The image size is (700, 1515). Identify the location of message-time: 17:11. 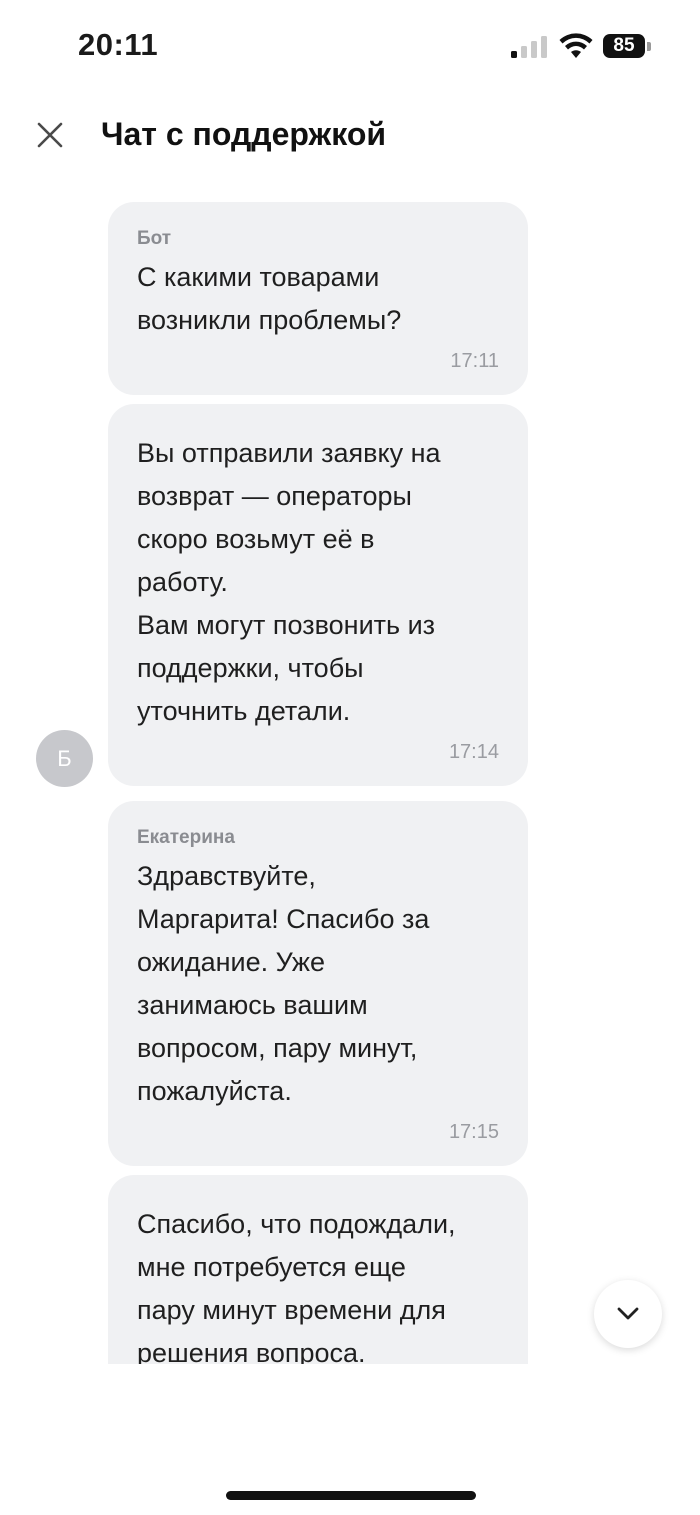
(474, 361).